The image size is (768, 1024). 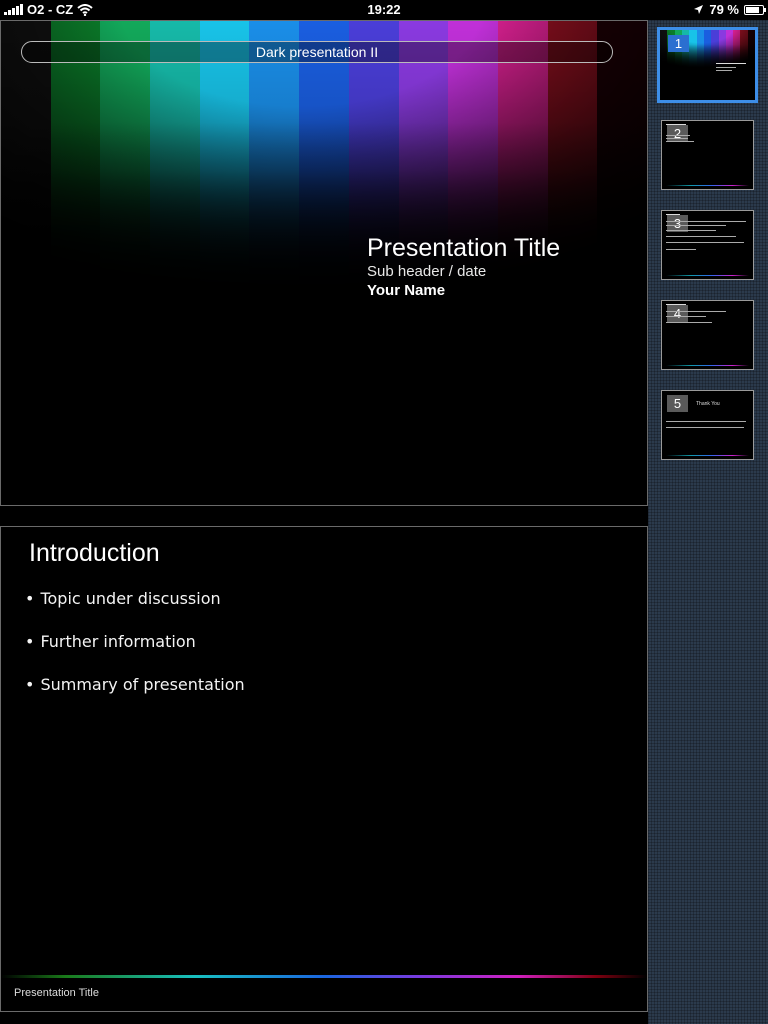 What do you see at coordinates (317, 52) in the screenshot?
I see `slide-banner: Dark presentation II` at bounding box center [317, 52].